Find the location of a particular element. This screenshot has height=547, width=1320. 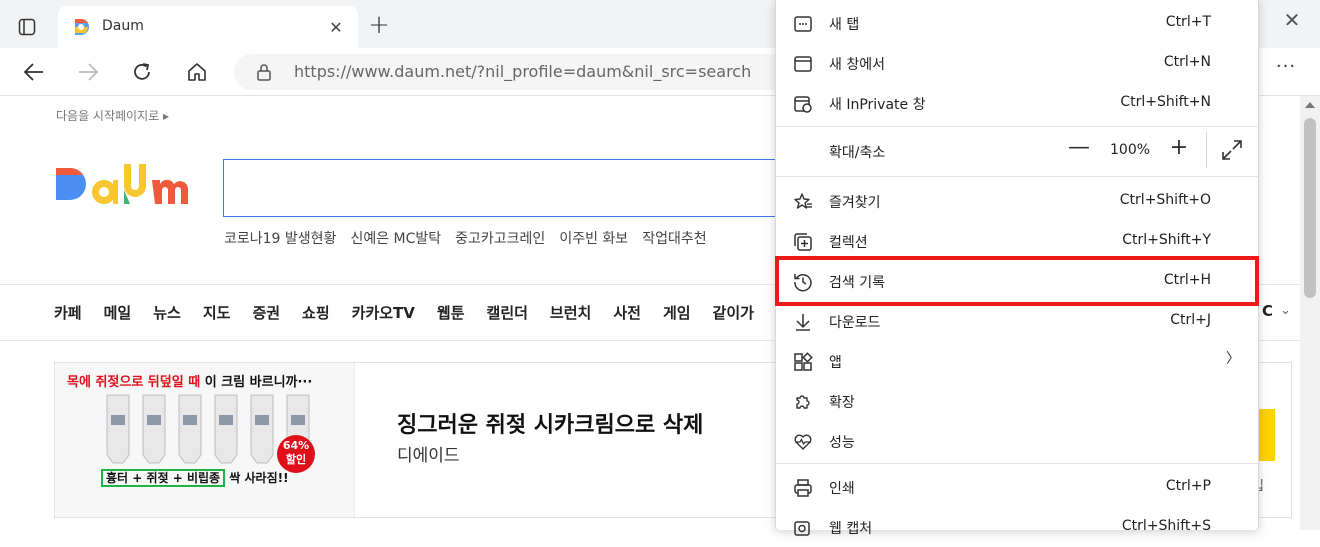

nav-item-webtoon: 웹툰 is located at coordinates (451, 312).